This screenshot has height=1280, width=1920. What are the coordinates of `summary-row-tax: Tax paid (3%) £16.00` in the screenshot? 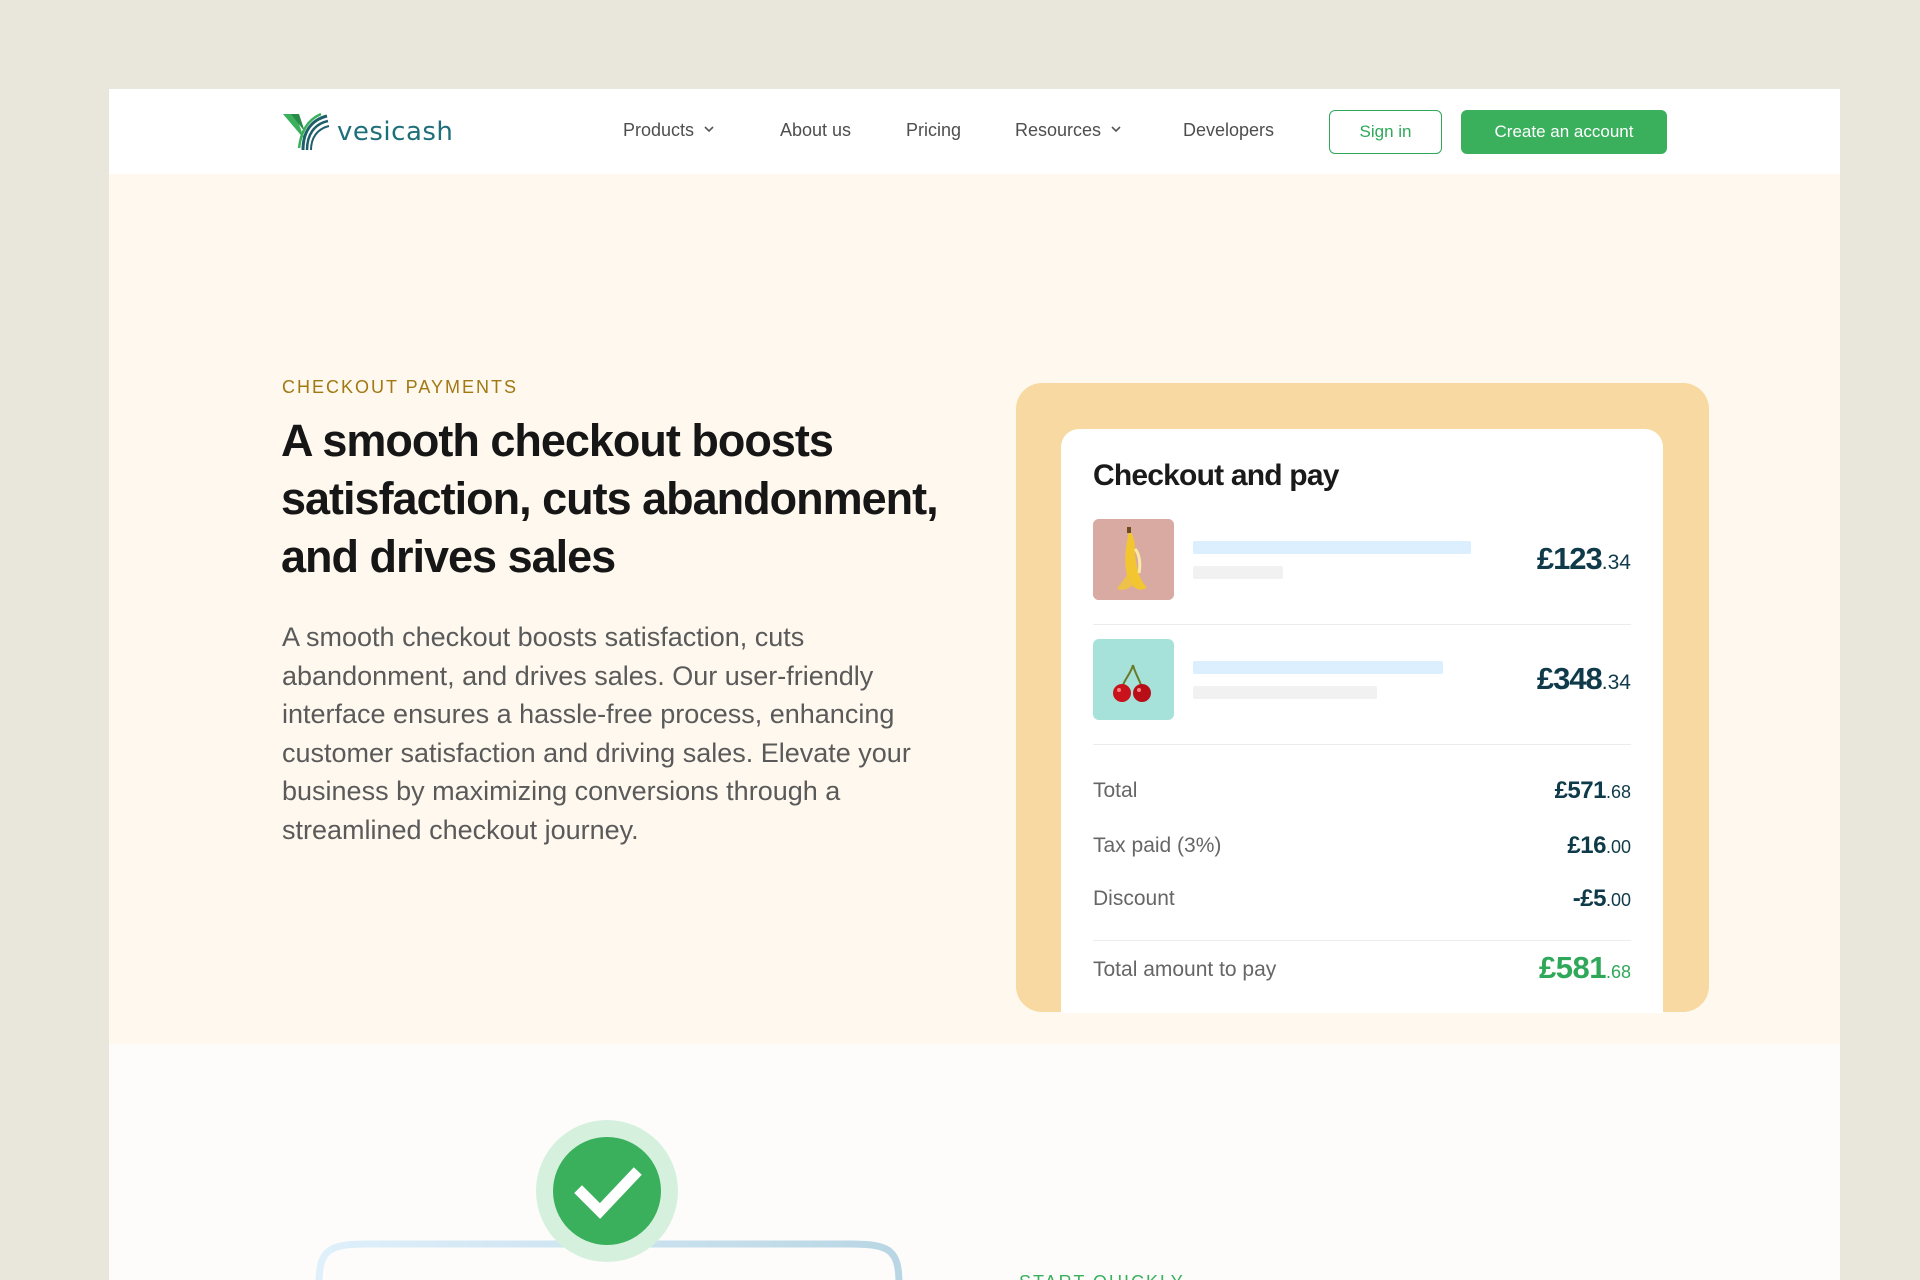 It's located at (1362, 848).